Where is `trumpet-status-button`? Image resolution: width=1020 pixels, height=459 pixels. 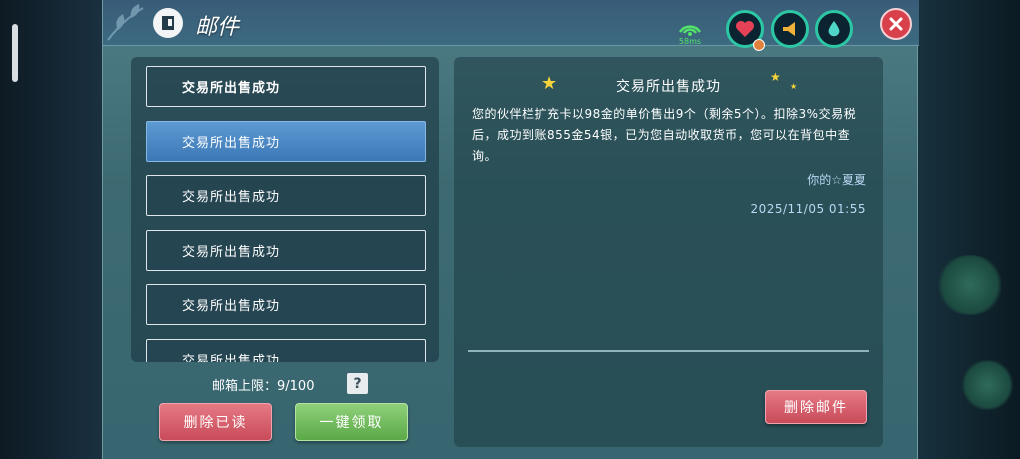 trumpet-status-button is located at coordinates (790, 29).